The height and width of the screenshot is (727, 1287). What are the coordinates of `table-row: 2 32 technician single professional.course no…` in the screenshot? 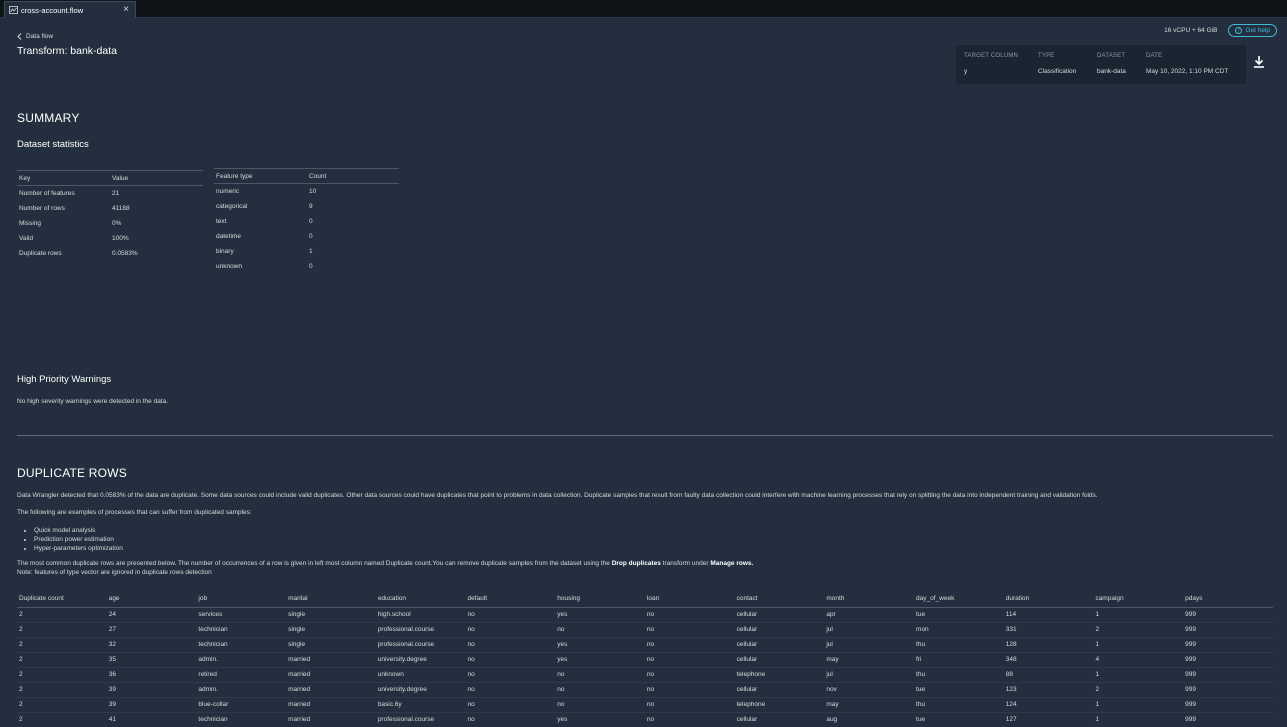 It's located at (645, 645).